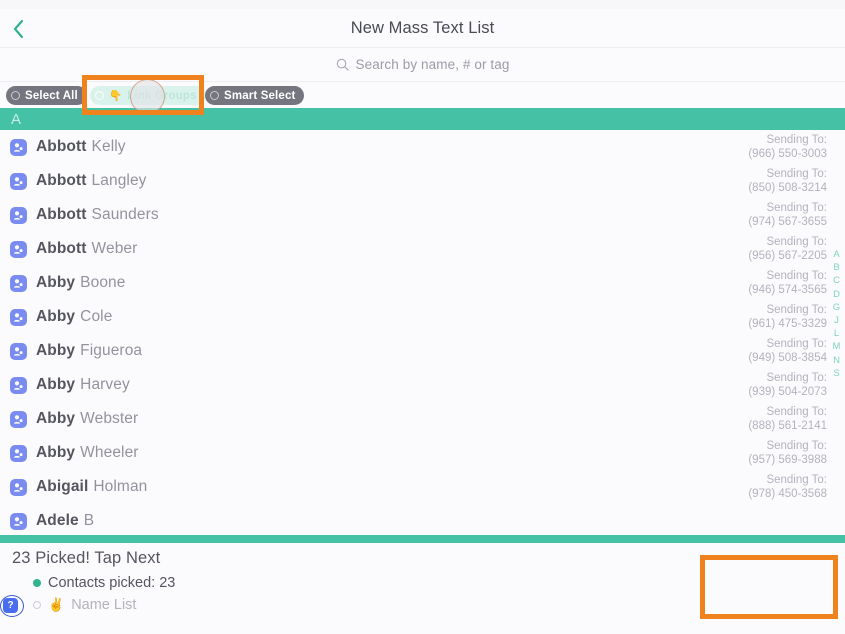 The height and width of the screenshot is (634, 845). Describe the element at coordinates (422, 419) in the screenshot. I see `contact-row: Abby Webster Sending To: (888) 561-2141` at that location.